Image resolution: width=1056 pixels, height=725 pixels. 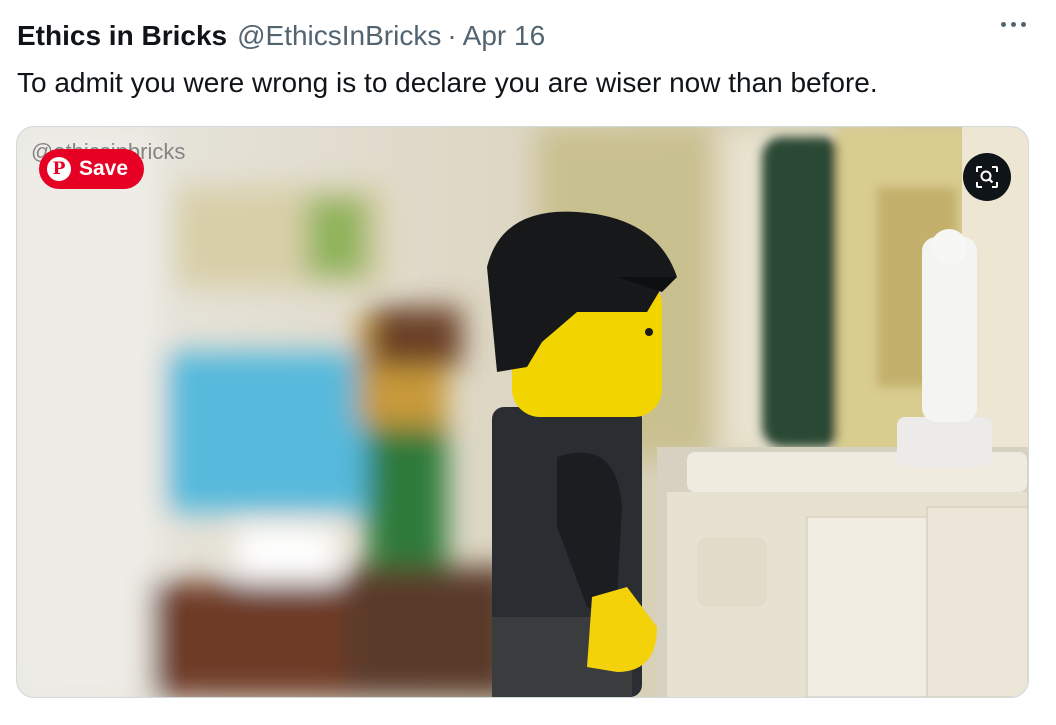 What do you see at coordinates (59, 169) in the screenshot?
I see `pinterest-icon: P` at bounding box center [59, 169].